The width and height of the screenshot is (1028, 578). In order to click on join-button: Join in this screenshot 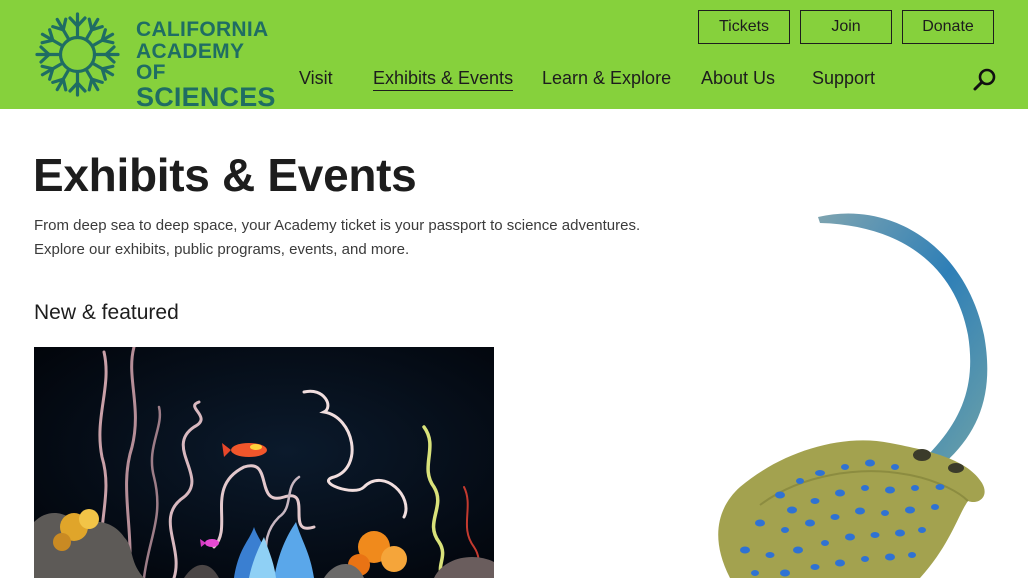, I will do `click(846, 27)`.